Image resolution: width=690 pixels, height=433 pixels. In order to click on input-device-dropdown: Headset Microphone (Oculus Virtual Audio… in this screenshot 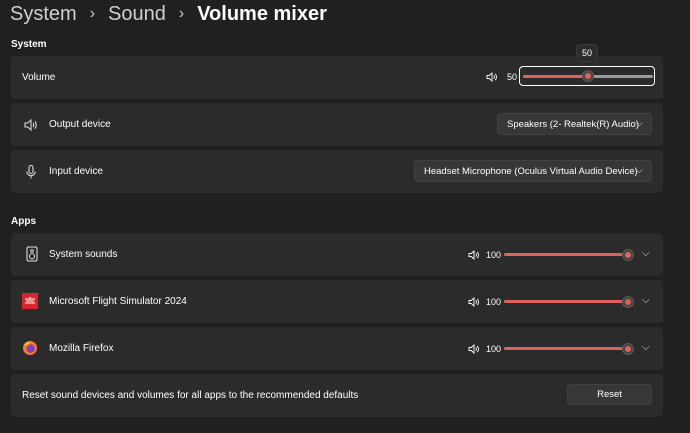, I will do `click(533, 171)`.